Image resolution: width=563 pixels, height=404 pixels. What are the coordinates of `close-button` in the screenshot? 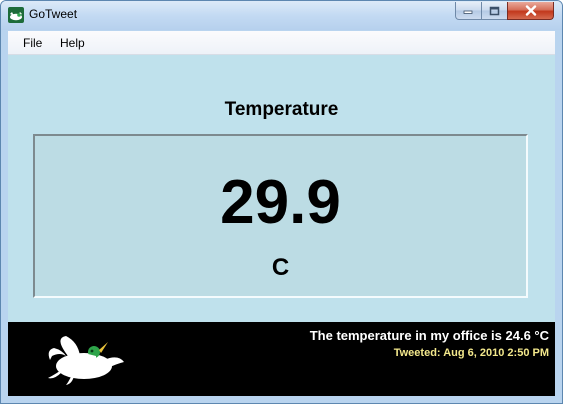 It's located at (530, 11).